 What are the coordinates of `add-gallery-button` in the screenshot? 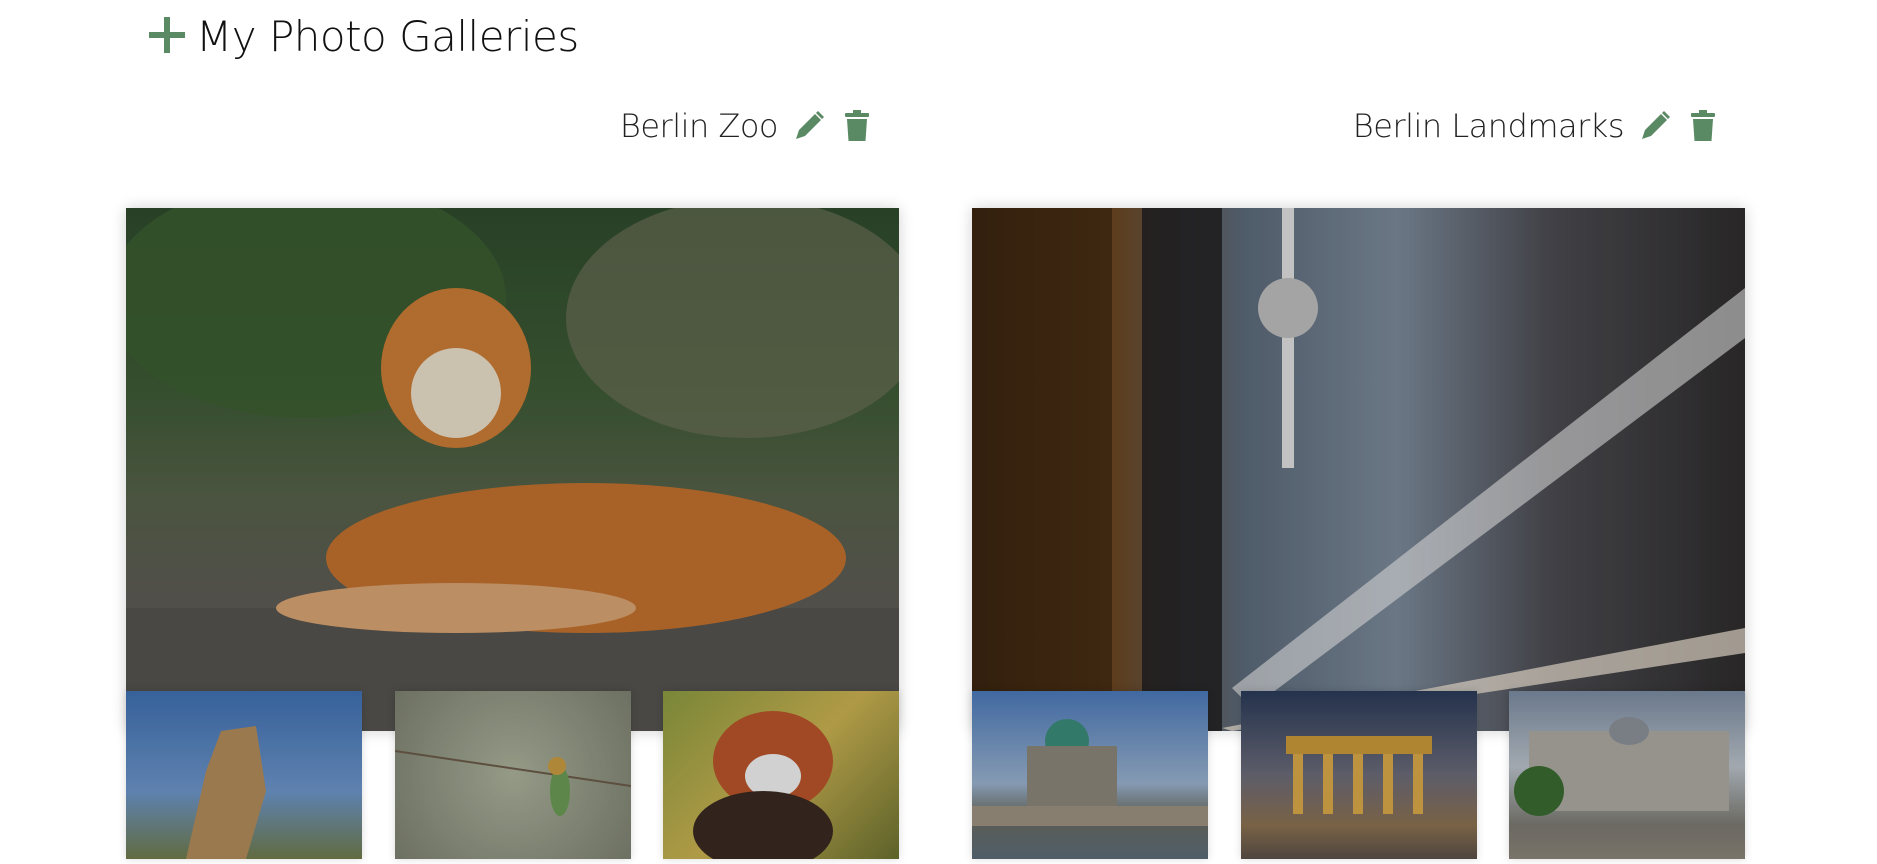 It's located at (167, 36).